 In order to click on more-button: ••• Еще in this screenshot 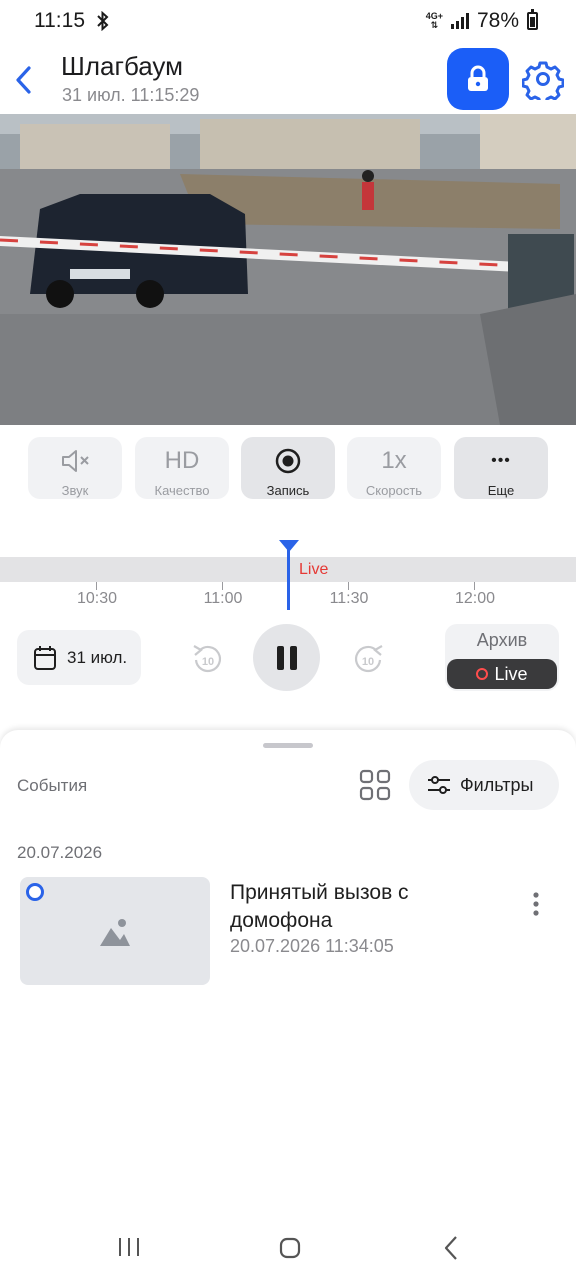, I will do `click(501, 468)`.